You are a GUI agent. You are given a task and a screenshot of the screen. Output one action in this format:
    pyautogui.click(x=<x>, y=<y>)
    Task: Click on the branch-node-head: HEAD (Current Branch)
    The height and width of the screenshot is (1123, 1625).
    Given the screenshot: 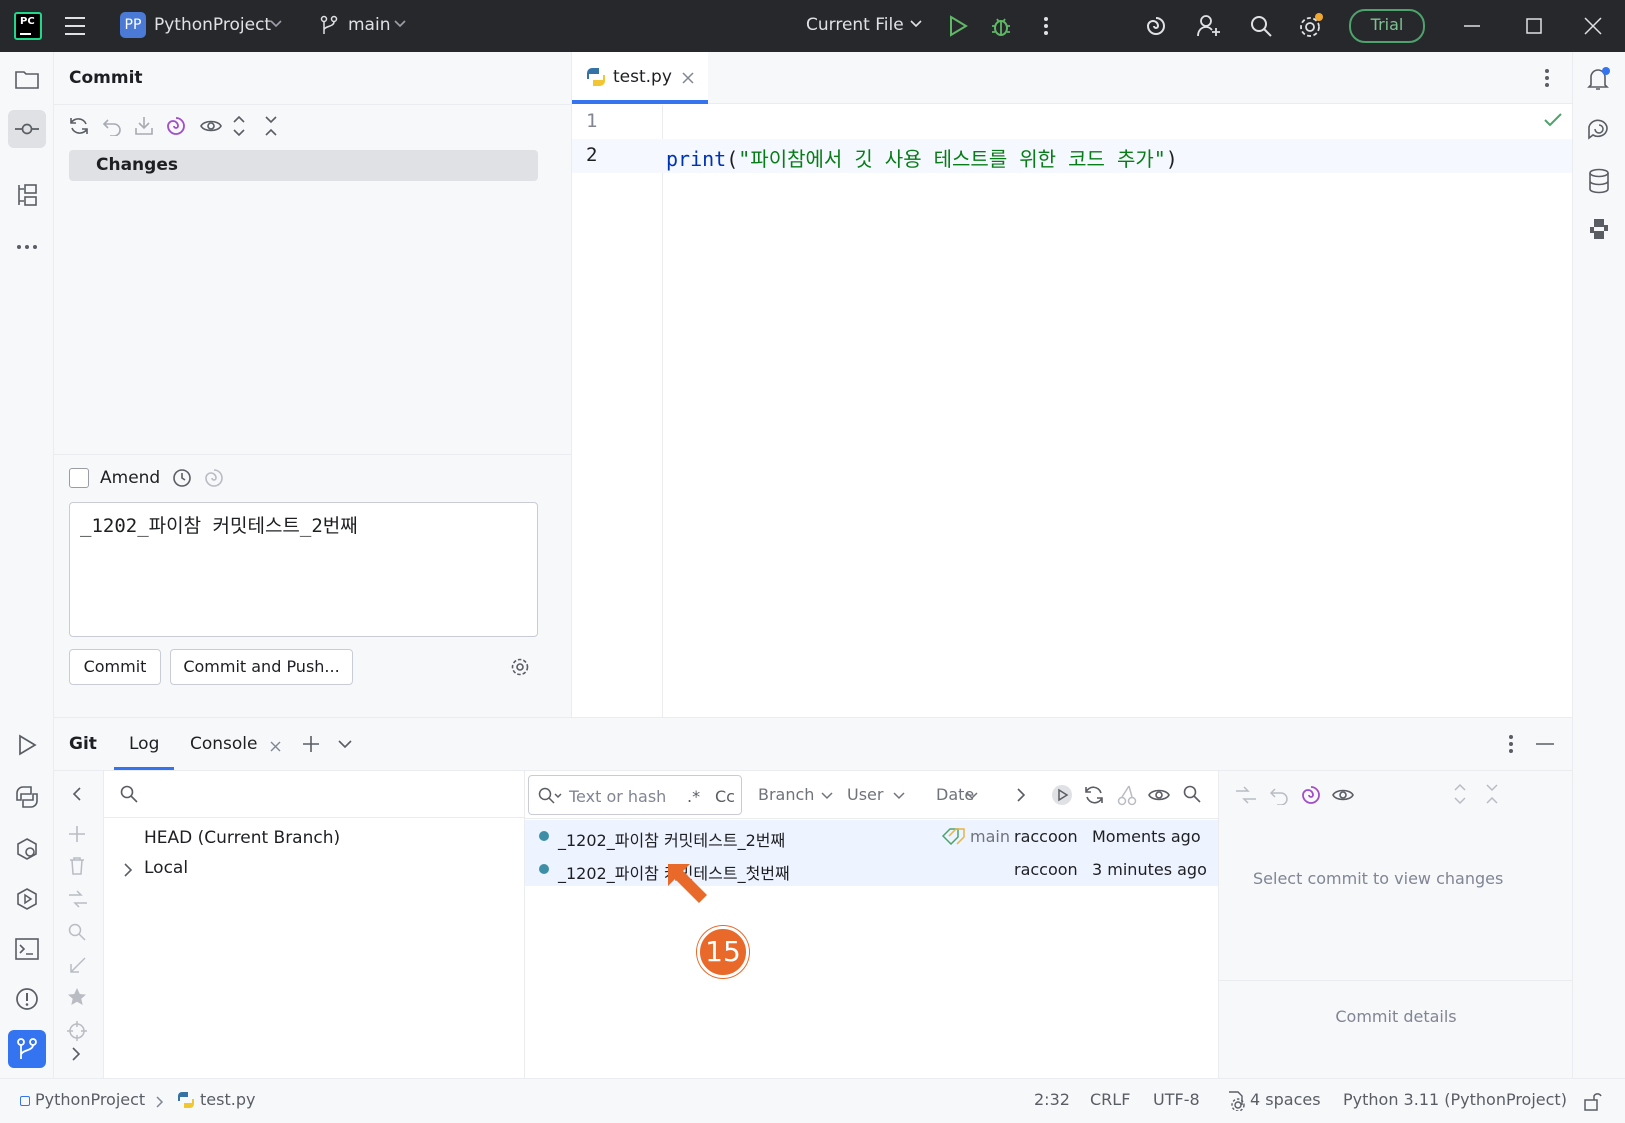 What is the action you would take?
    pyautogui.click(x=242, y=838)
    